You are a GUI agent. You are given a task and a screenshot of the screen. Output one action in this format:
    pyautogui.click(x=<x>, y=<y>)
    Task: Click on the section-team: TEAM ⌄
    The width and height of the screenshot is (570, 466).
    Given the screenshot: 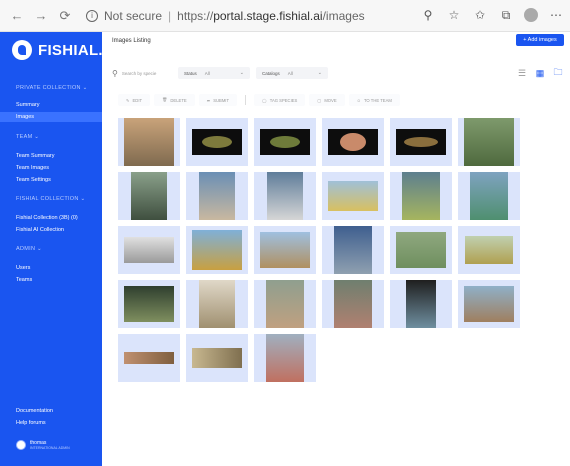 What is the action you would take?
    pyautogui.click(x=27, y=137)
    